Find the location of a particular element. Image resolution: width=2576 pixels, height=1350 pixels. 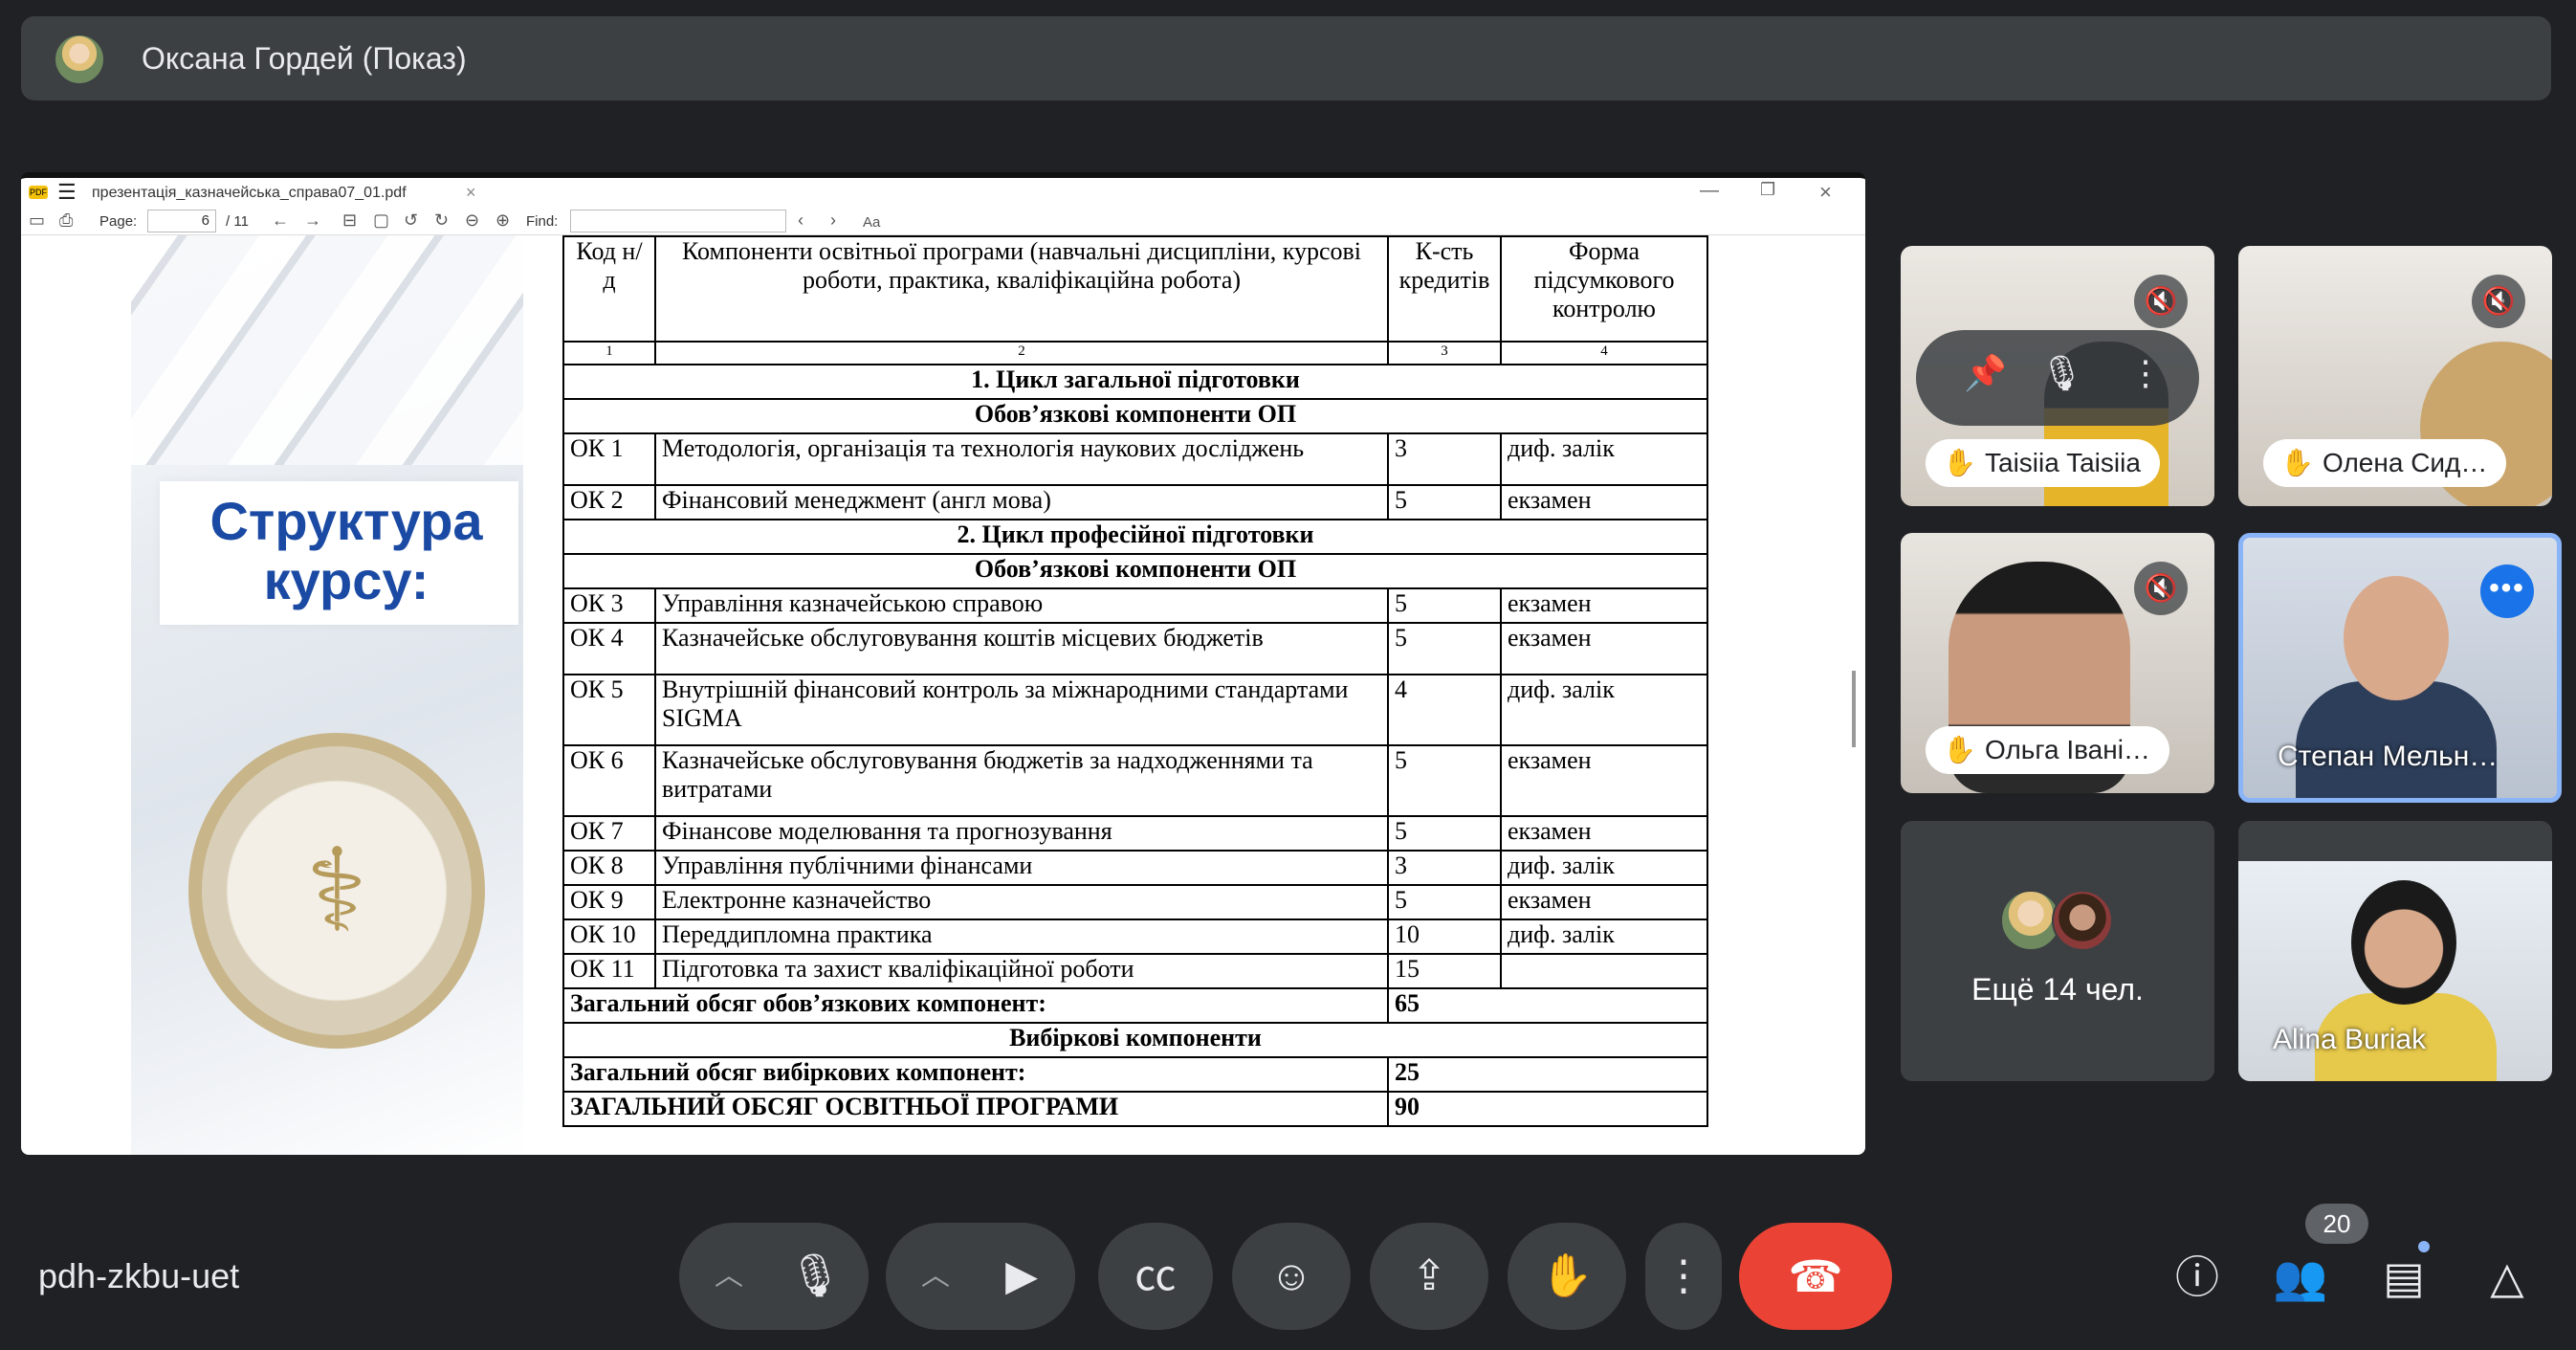

more-participants-tile: Ещё 14 чел. is located at coordinates (2057, 951).